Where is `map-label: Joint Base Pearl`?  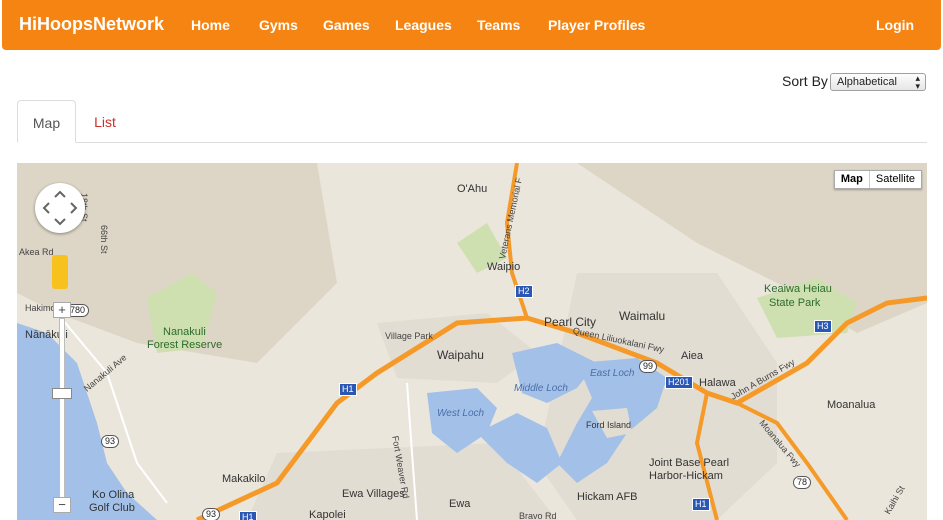 map-label: Joint Base Pearl is located at coordinates (689, 463).